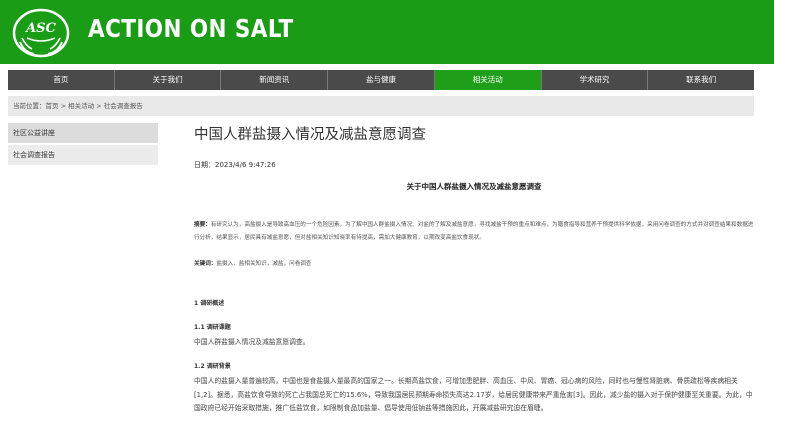 This screenshot has height=433, width=792. What do you see at coordinates (61, 80) in the screenshot?
I see `nav-item-home: 首页` at bounding box center [61, 80].